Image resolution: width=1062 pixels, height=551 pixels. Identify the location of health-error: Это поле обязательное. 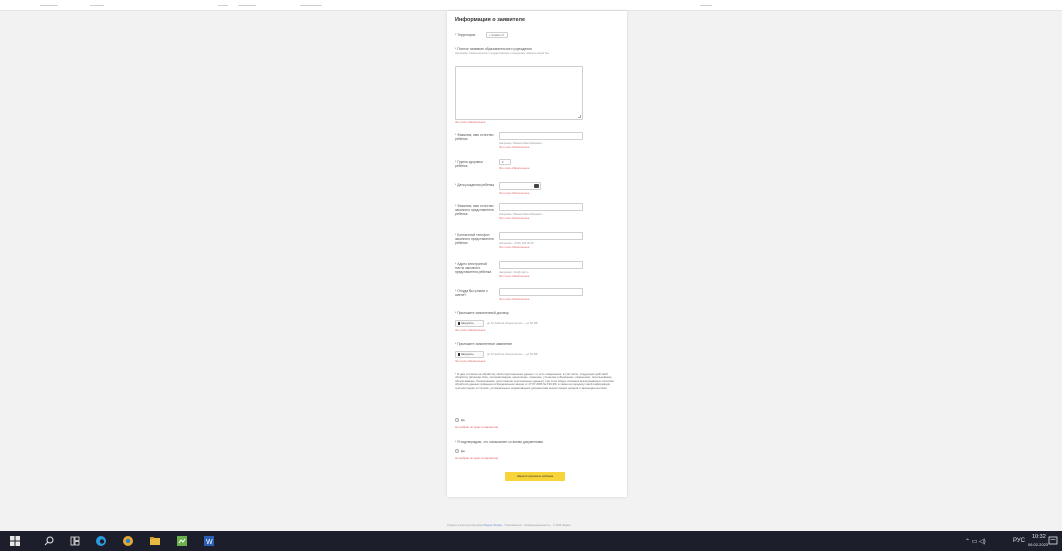
(514, 168).